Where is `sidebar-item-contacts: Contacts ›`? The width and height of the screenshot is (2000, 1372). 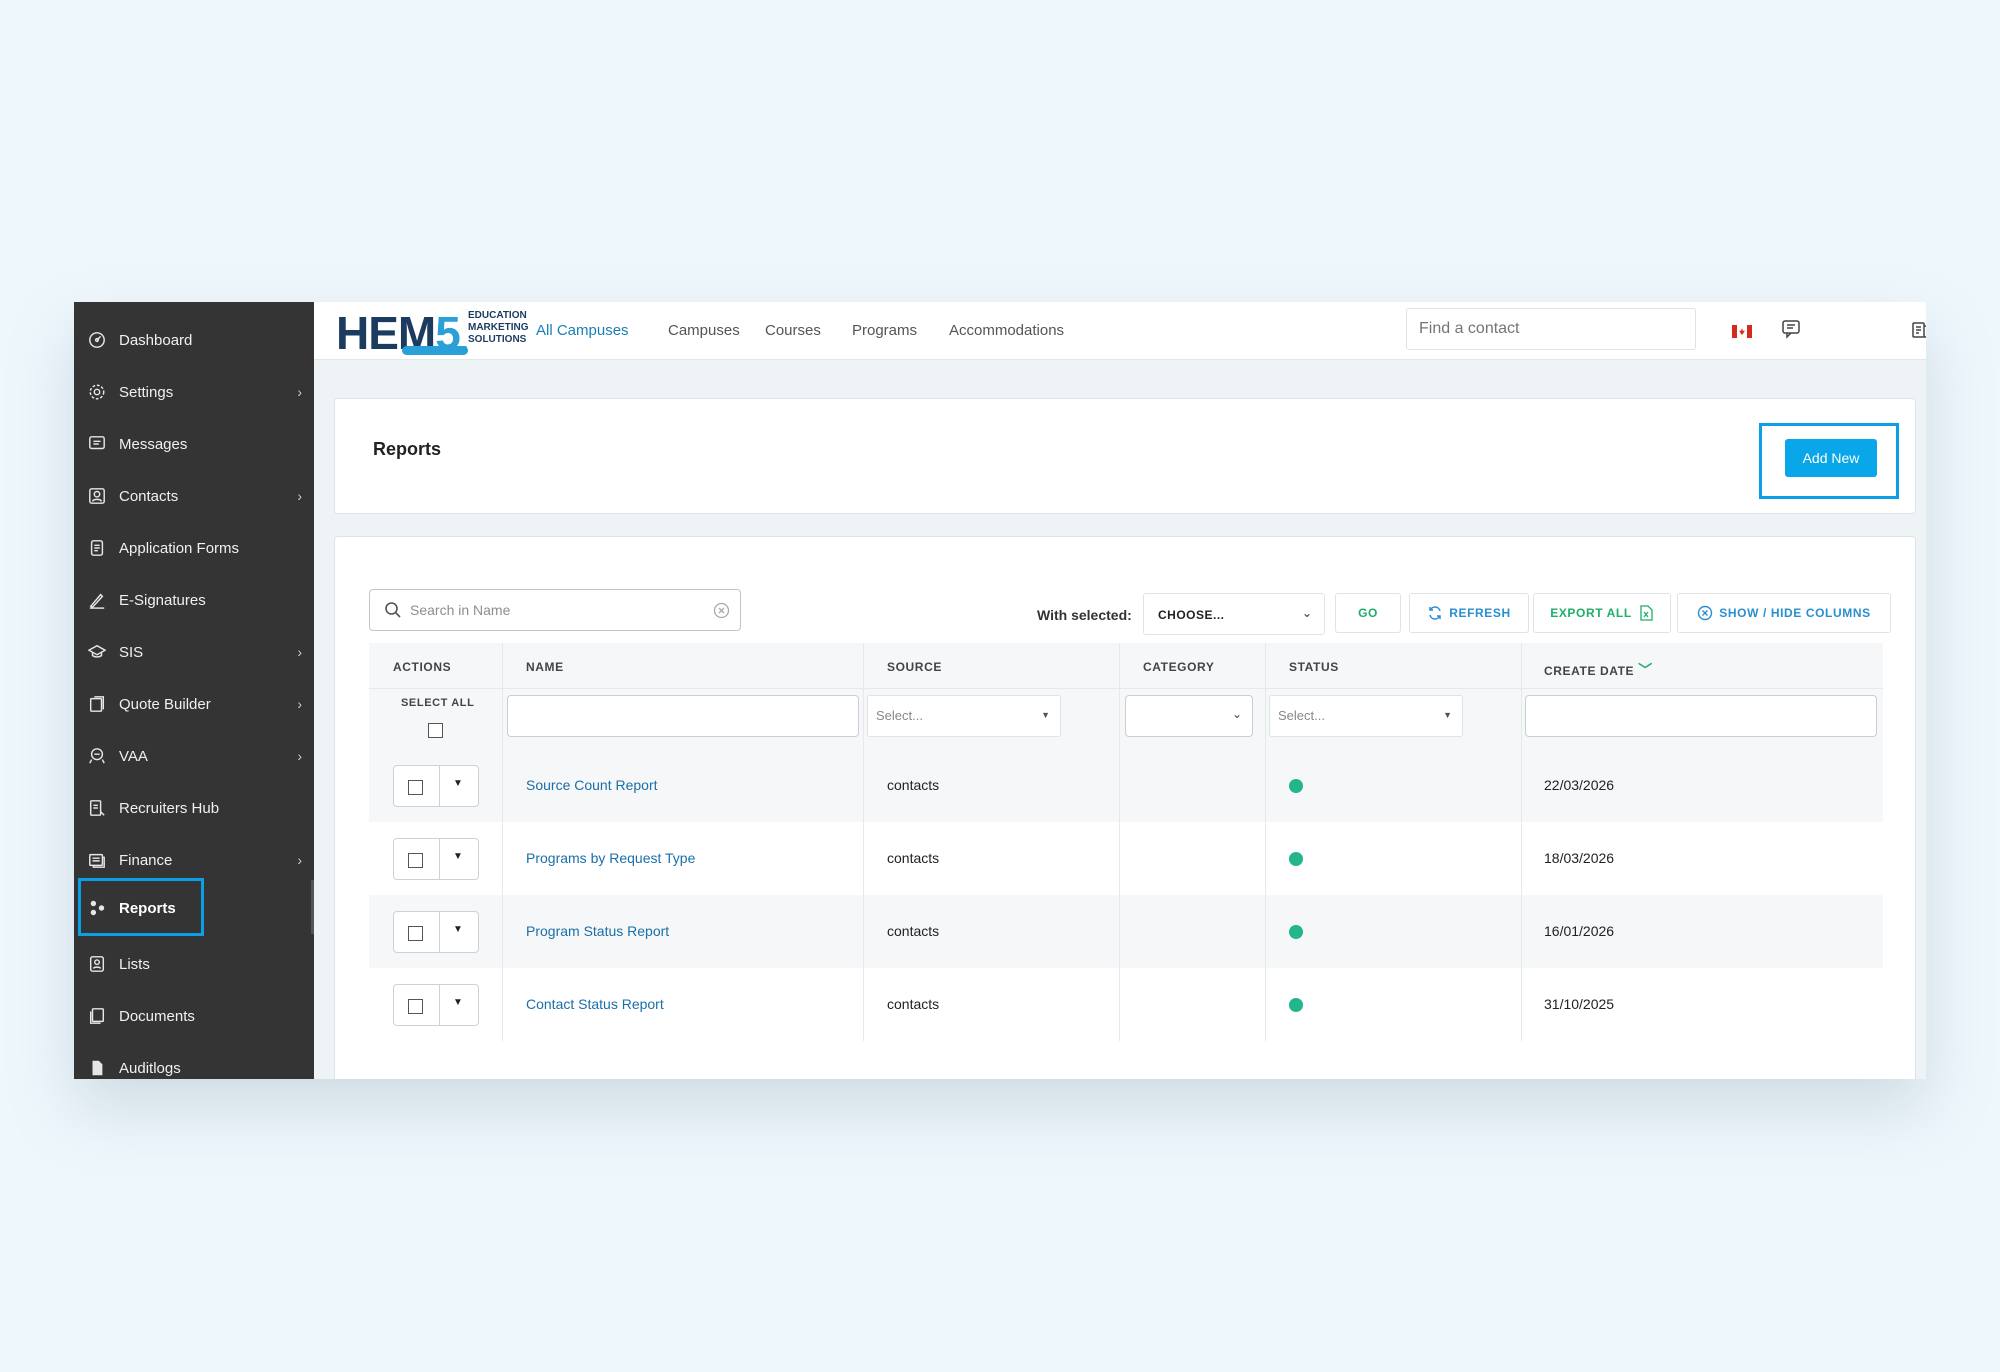 sidebar-item-contacts: Contacts › is located at coordinates (194, 496).